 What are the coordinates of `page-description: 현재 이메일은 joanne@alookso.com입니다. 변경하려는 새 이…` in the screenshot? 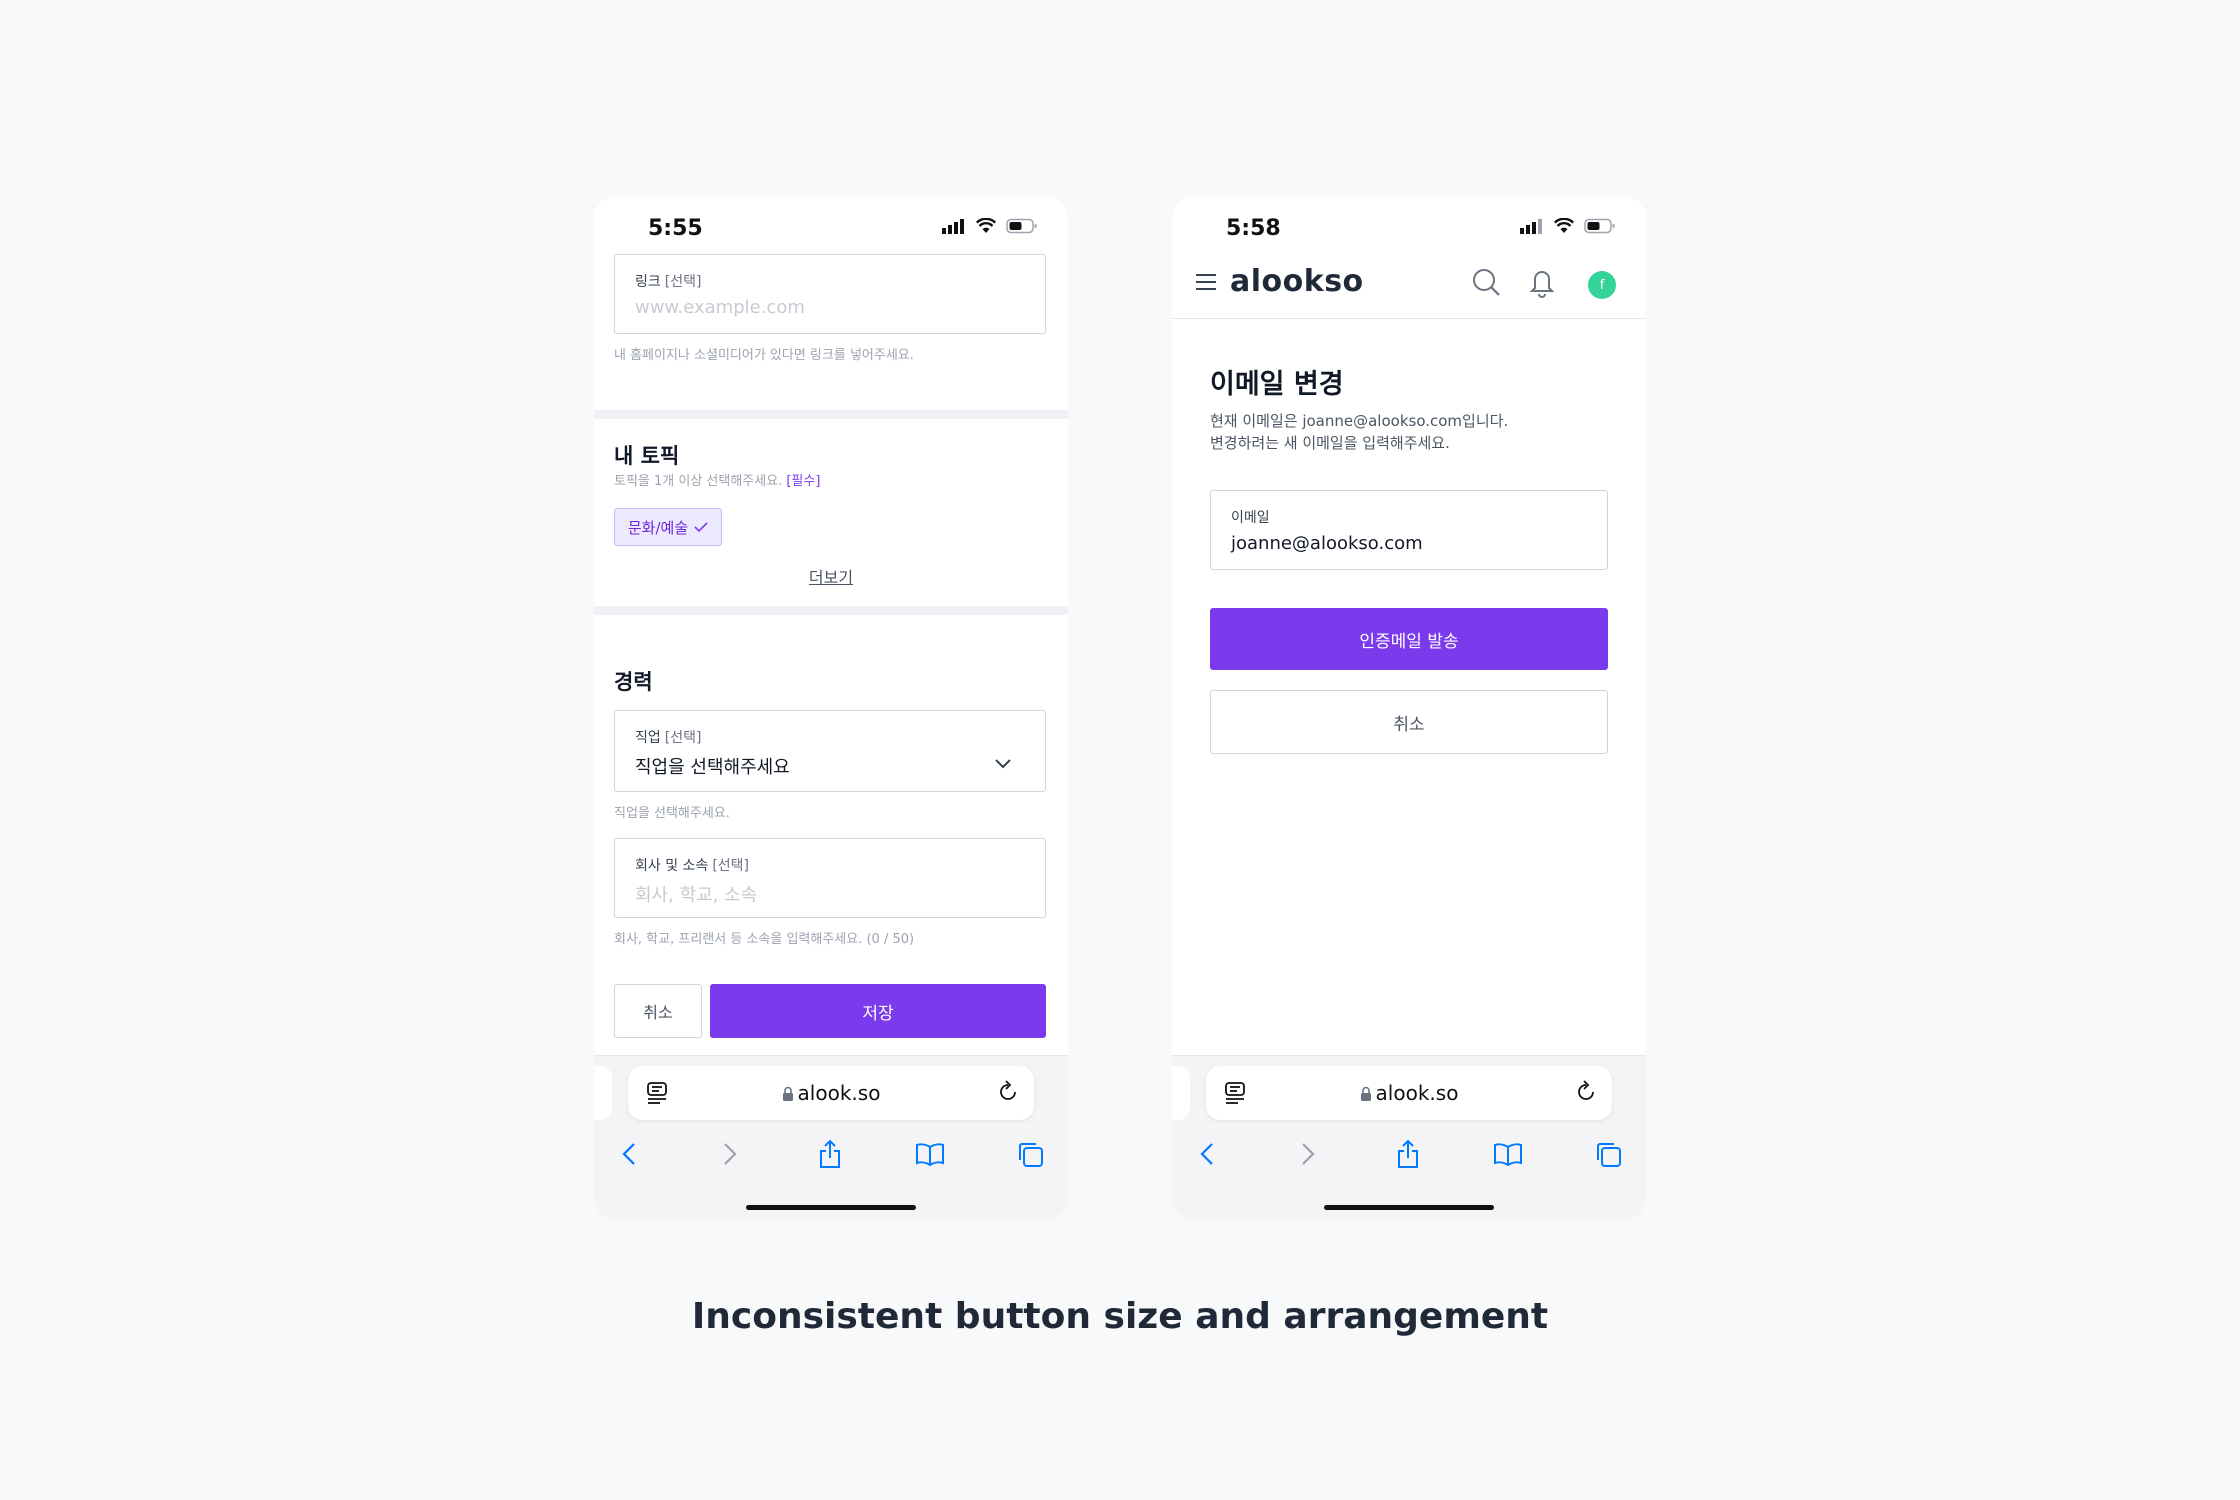 It's located at (1359, 432).